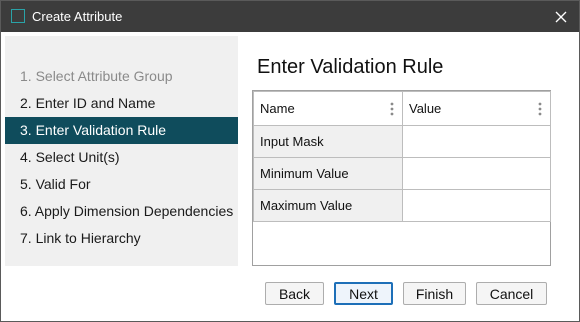 Image resolution: width=580 pixels, height=322 pixels. Describe the element at coordinates (328, 141) in the screenshot. I see `row-name-input-mask: Input Mask` at that location.